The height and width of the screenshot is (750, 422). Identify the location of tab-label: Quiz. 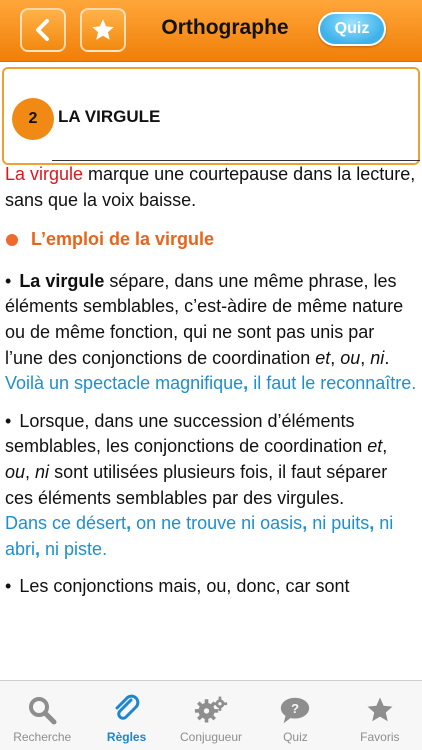
(295, 737).